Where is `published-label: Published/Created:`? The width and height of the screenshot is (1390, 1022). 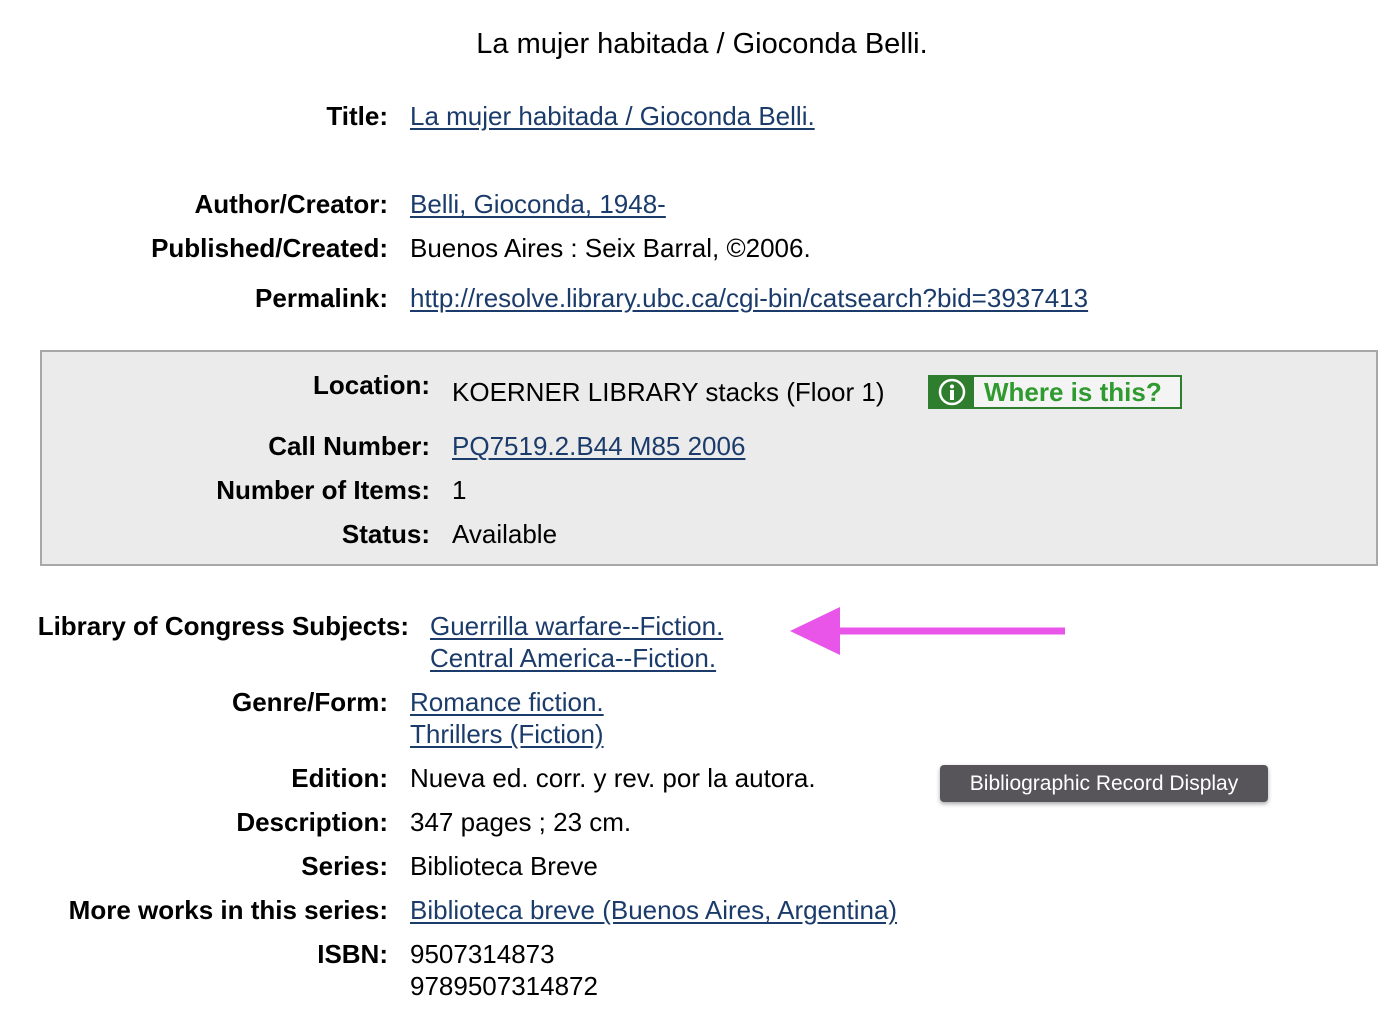
published-label: Published/Created: is located at coordinates (269, 248).